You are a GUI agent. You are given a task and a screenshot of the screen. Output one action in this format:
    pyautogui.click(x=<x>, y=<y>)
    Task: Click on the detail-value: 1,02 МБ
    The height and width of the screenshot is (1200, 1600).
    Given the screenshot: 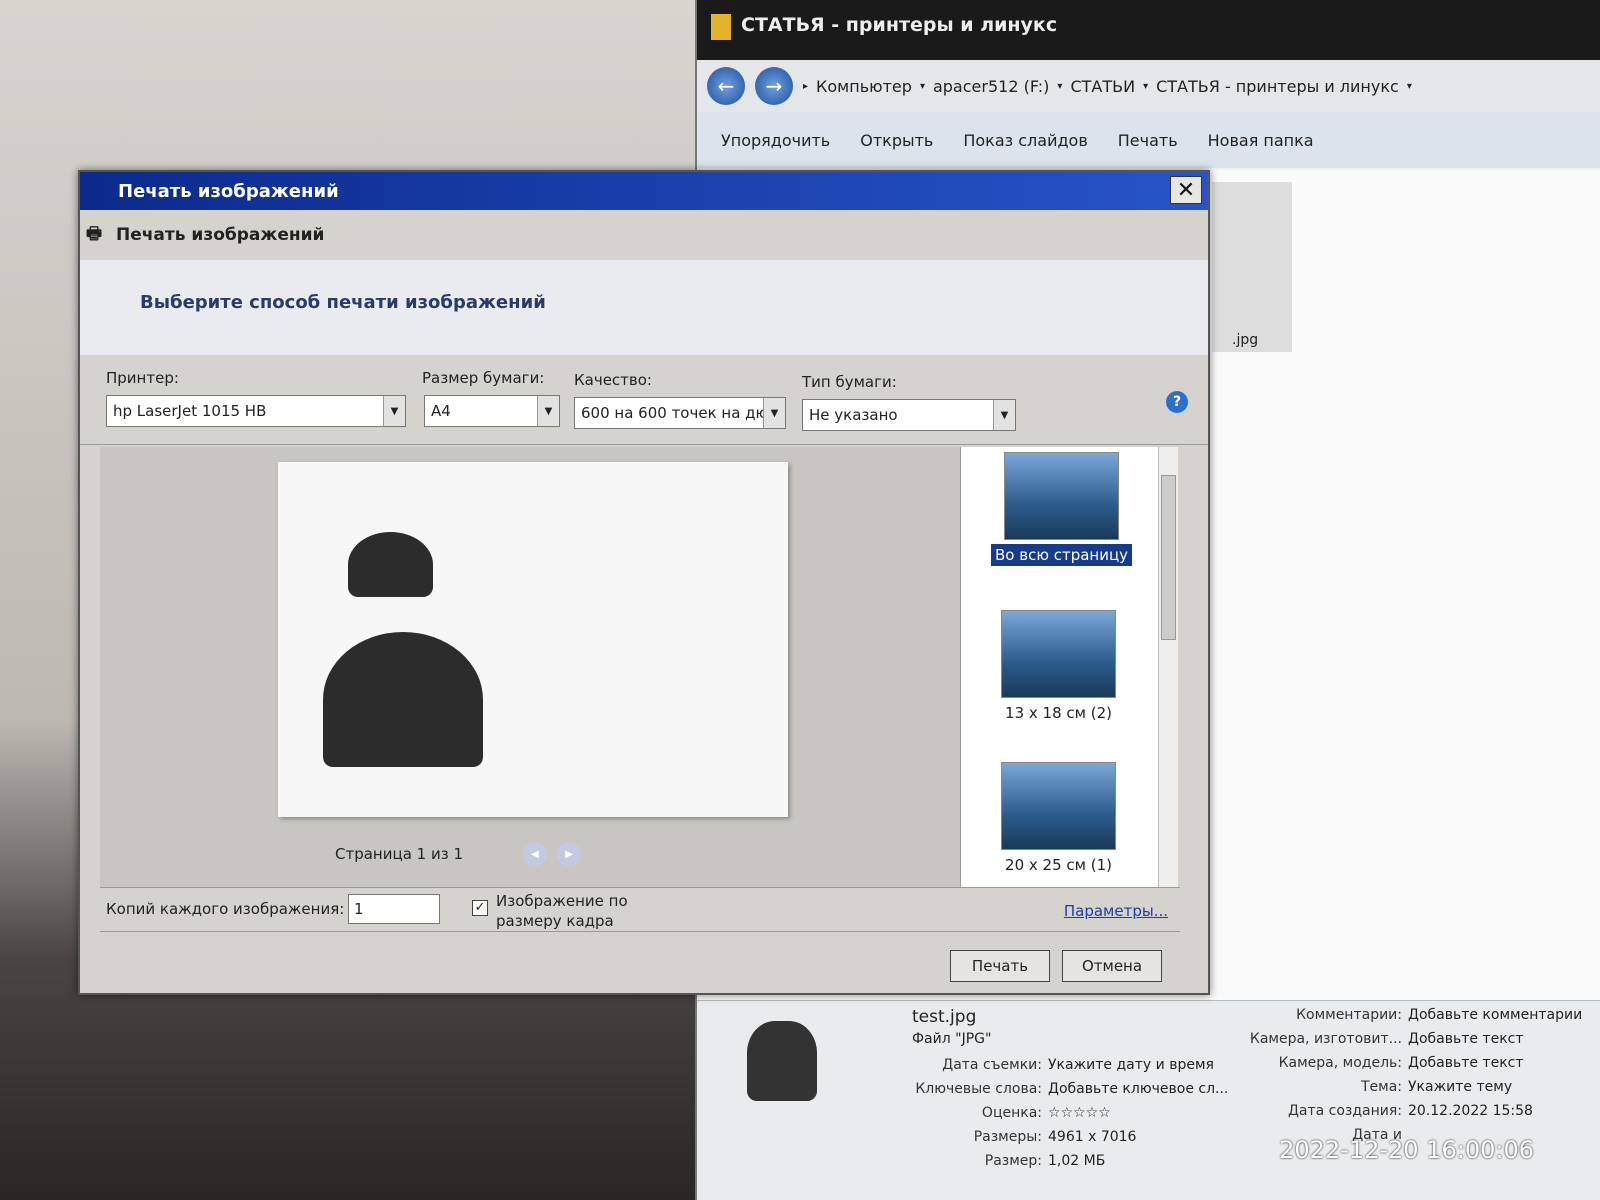 What is the action you would take?
    pyautogui.click(x=1076, y=1161)
    